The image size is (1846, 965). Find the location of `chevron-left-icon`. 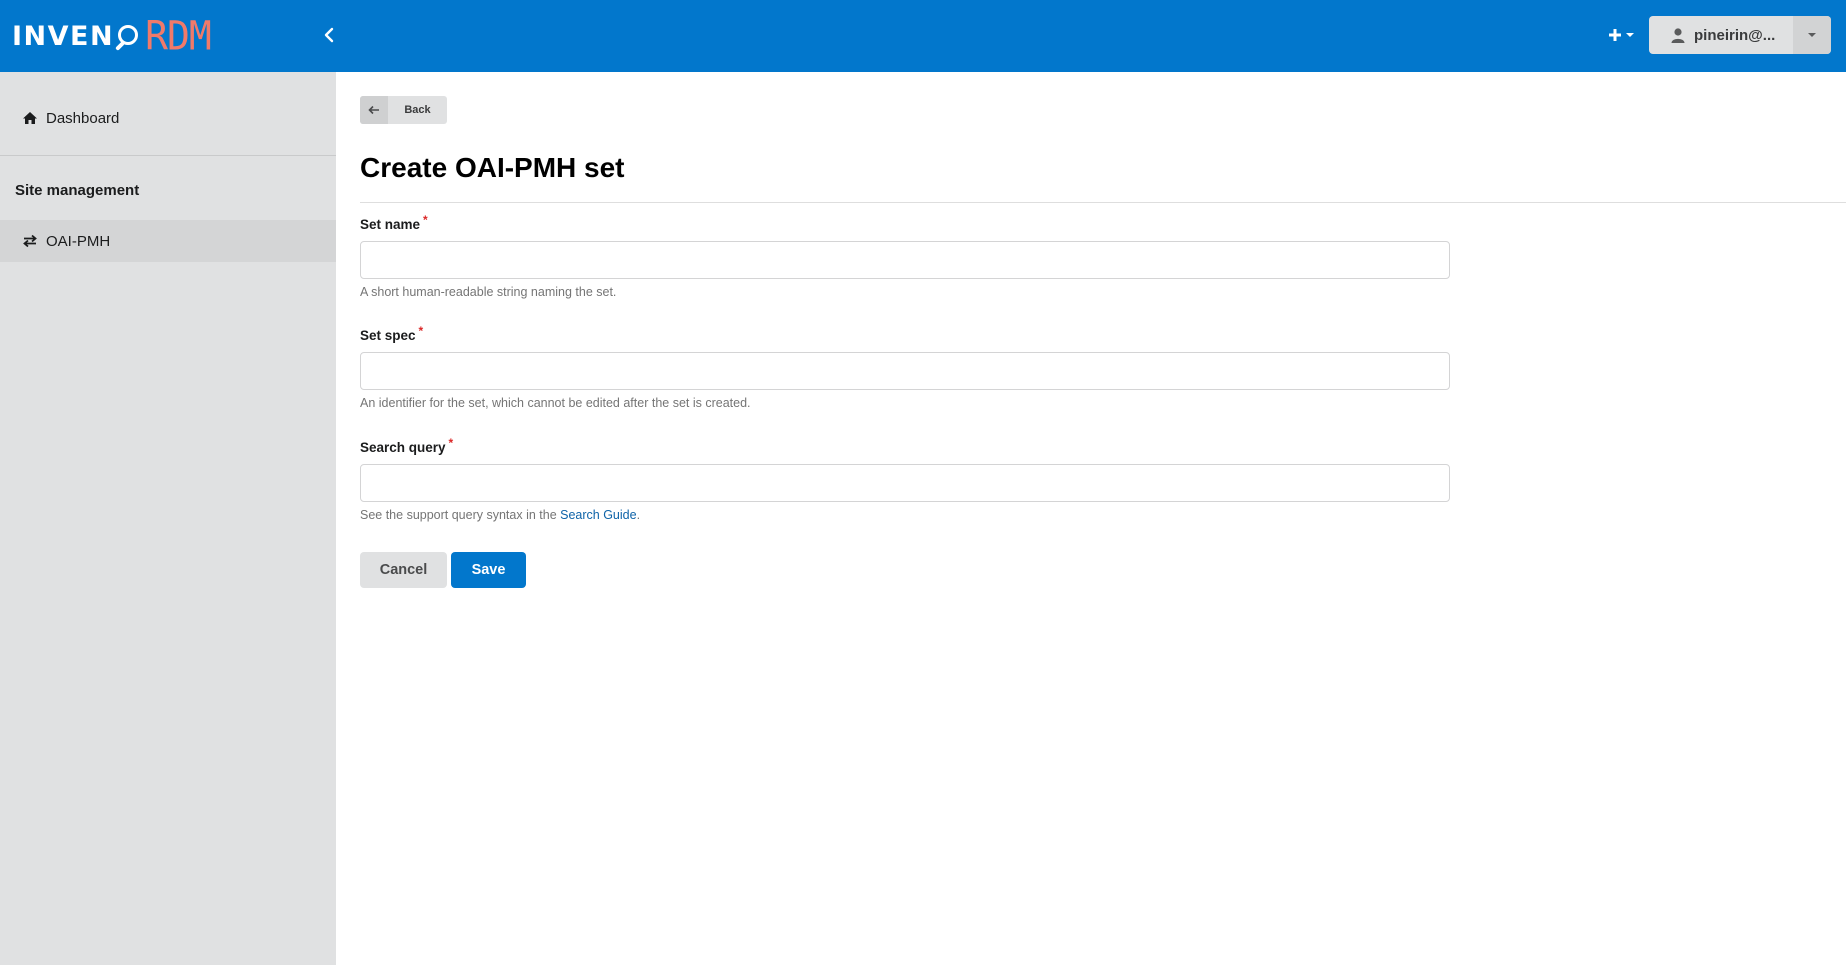

chevron-left-icon is located at coordinates (329, 35).